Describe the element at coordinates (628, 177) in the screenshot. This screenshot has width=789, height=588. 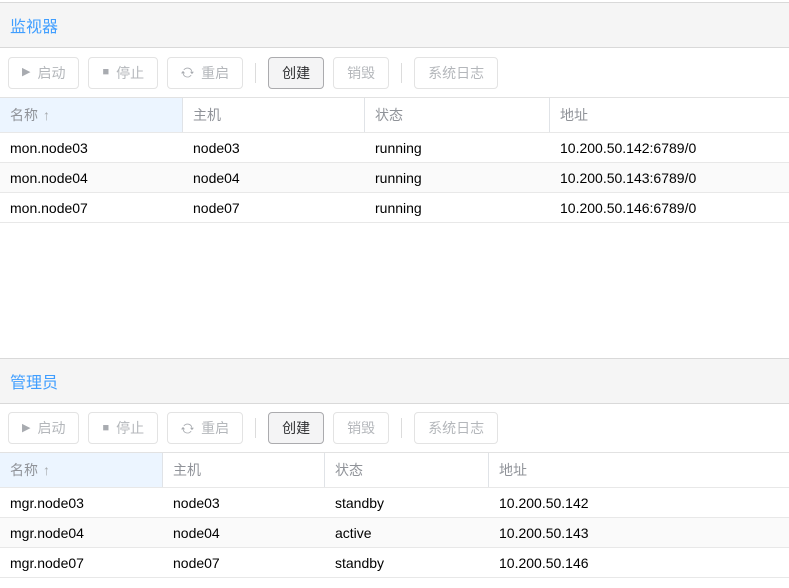
I see `cell-address: 10.200.50.143:6789/0` at that location.